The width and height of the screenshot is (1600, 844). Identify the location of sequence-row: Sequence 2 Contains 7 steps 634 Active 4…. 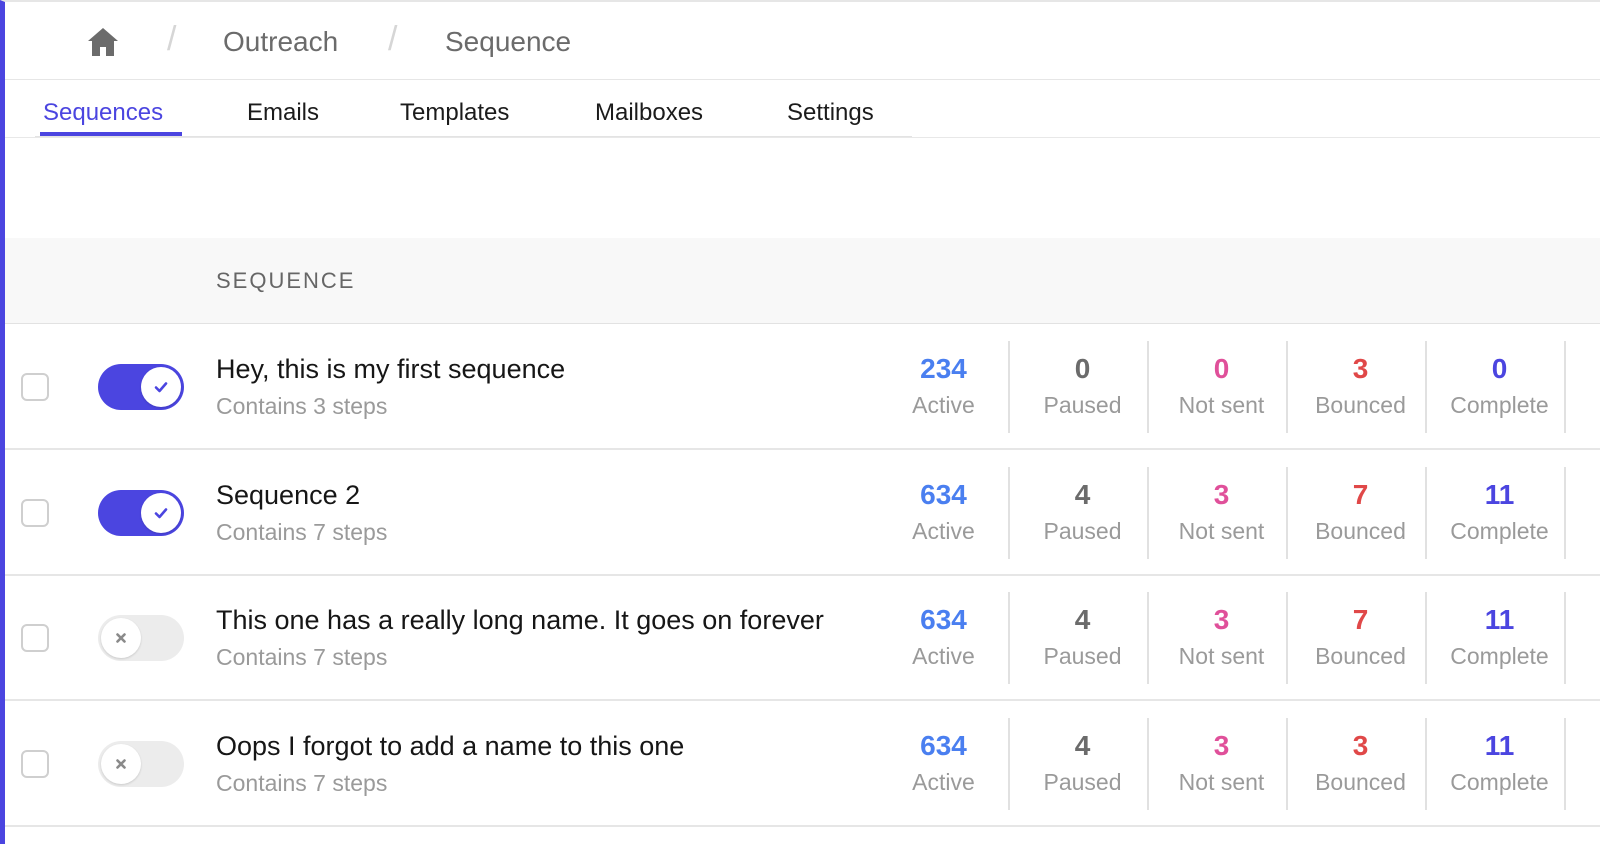
(802, 513).